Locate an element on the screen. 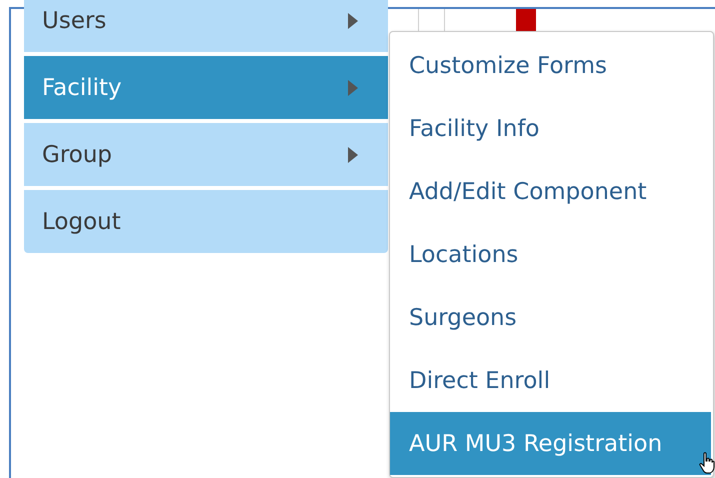 This screenshot has height=478, width=715. menu-item: Users is located at coordinates (206, 26).